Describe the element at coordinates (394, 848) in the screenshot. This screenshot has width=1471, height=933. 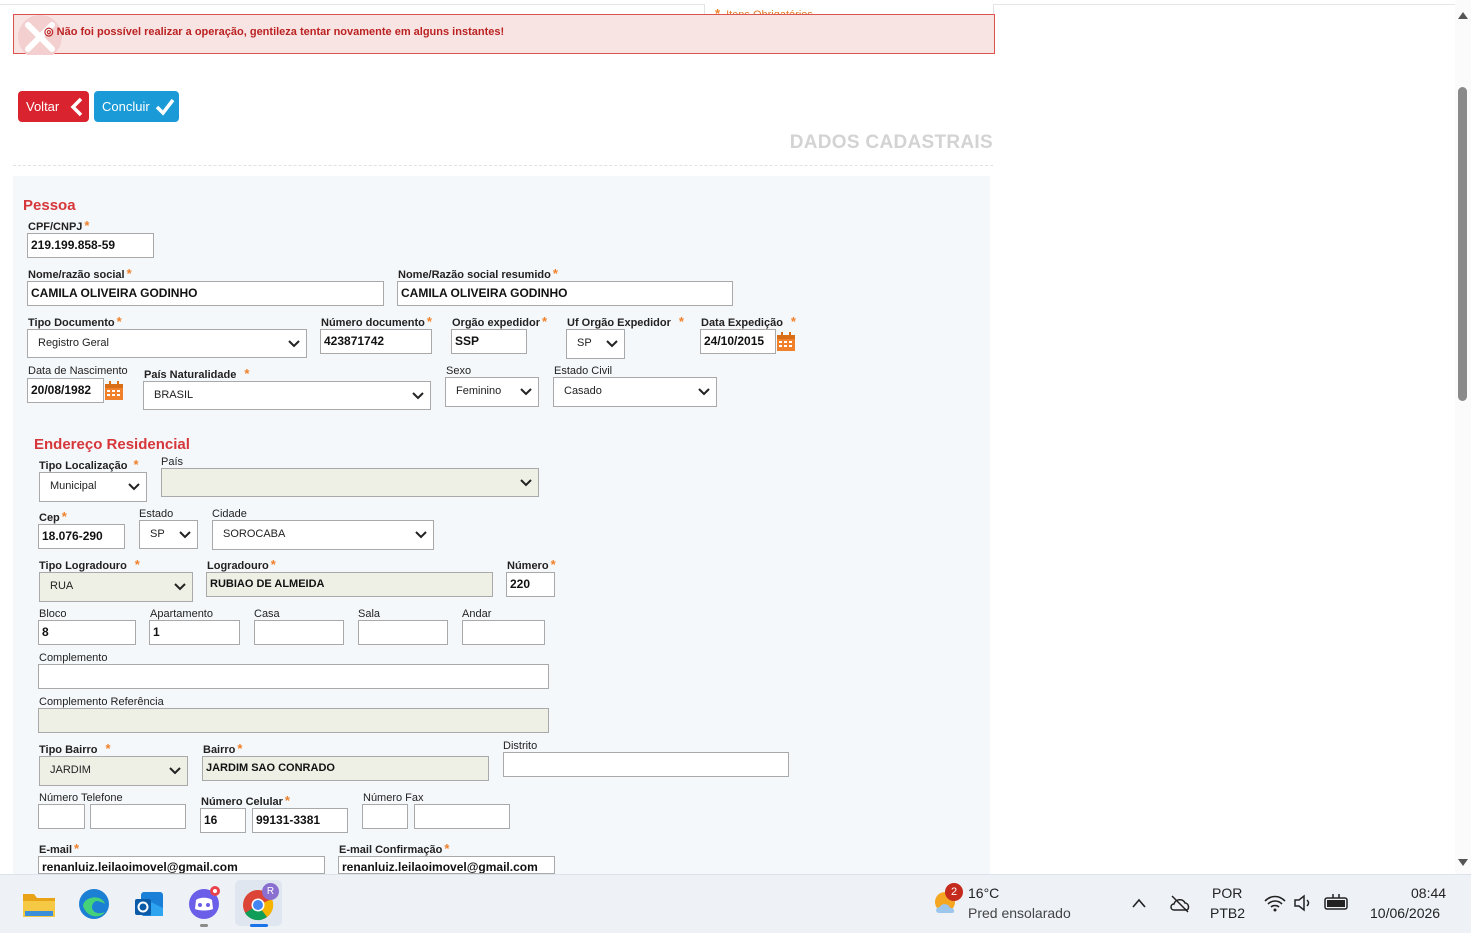
I see `email-conf-label: E-mail Confirmação *` at that location.